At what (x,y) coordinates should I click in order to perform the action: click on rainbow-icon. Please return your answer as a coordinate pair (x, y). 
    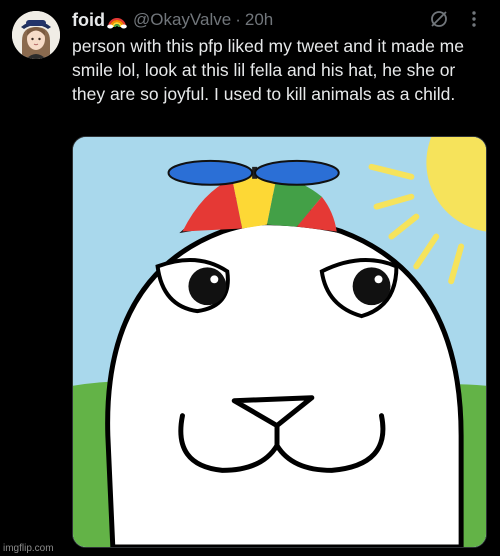
    Looking at the image, I should click on (117, 20).